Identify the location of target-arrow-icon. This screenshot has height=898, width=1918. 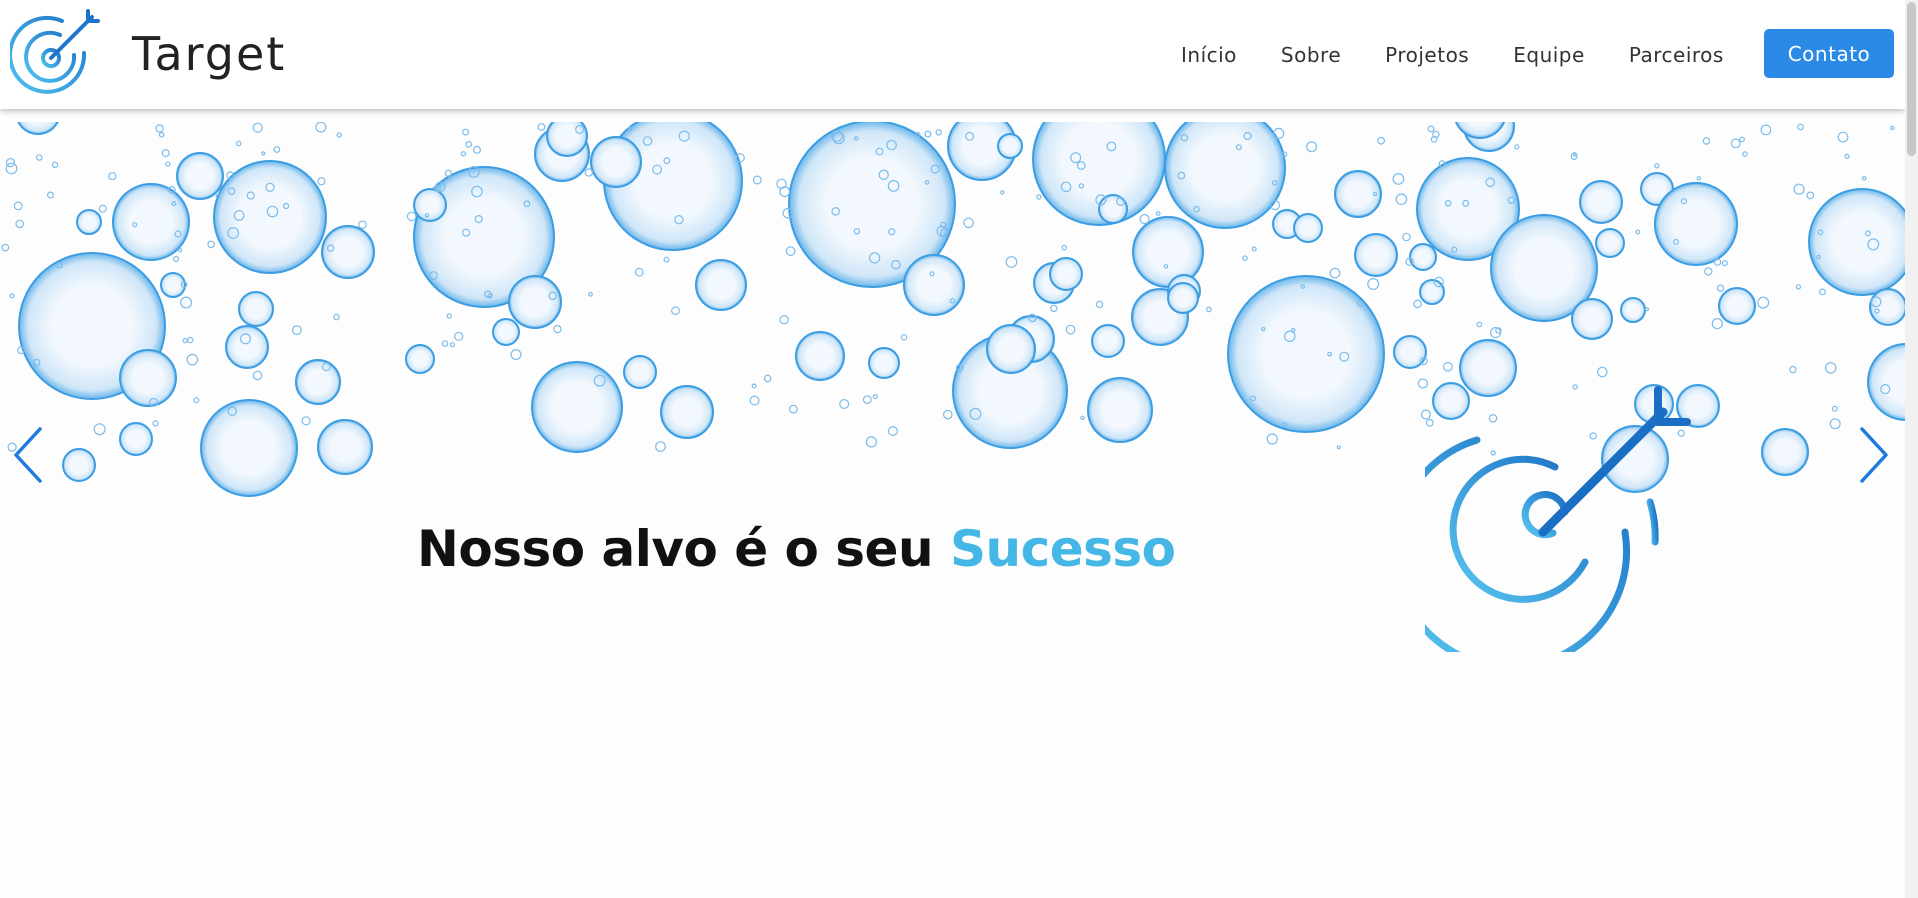
(1558, 519).